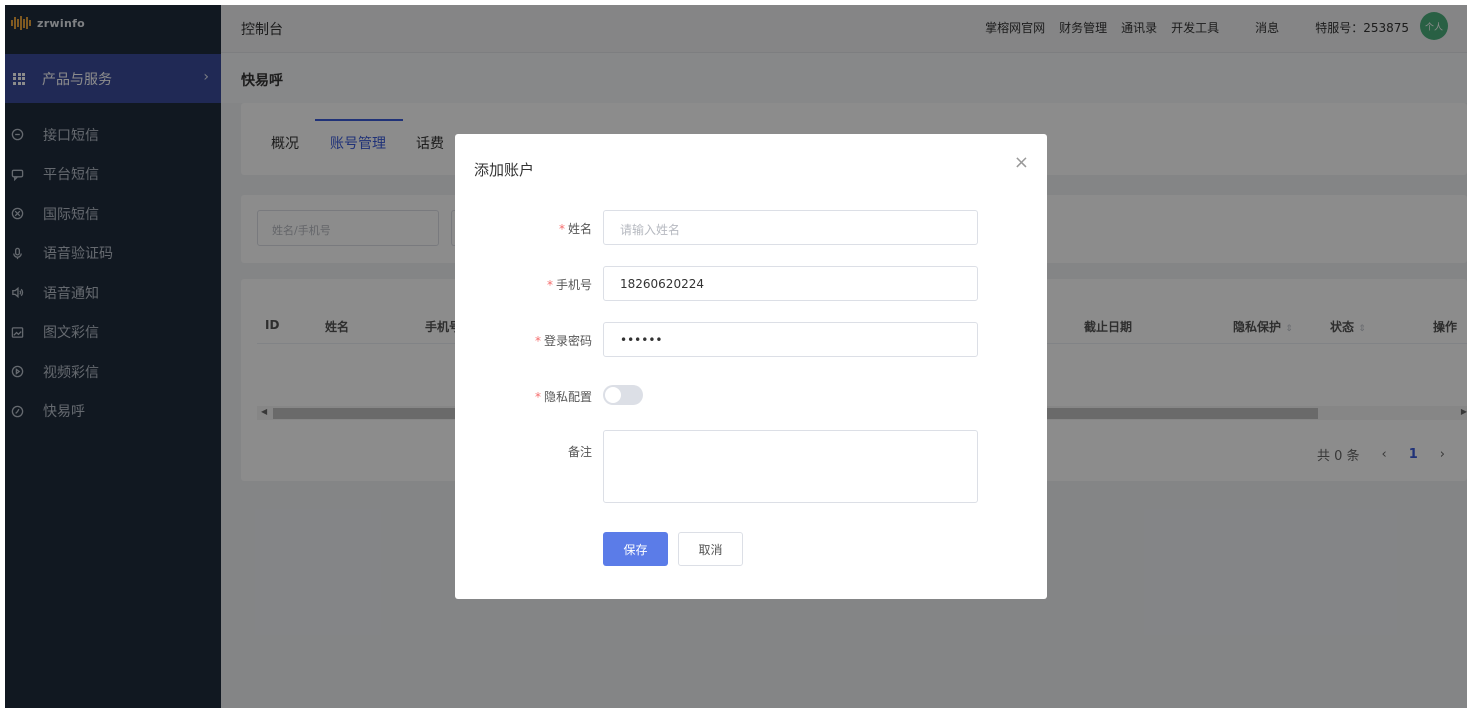  Describe the element at coordinates (790, 283) in the screenshot. I see `phone-input: 18260620224` at that location.